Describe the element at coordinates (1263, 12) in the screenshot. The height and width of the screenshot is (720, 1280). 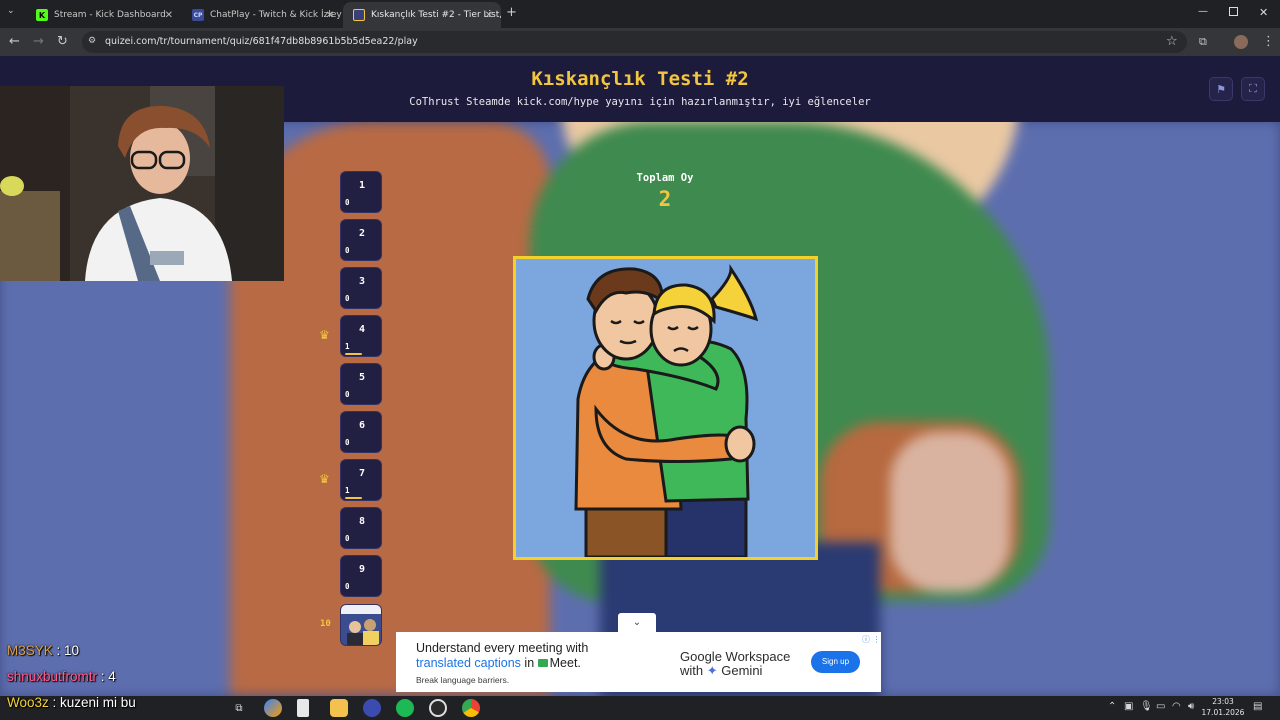
I see `close-window-icon: ✕` at that location.